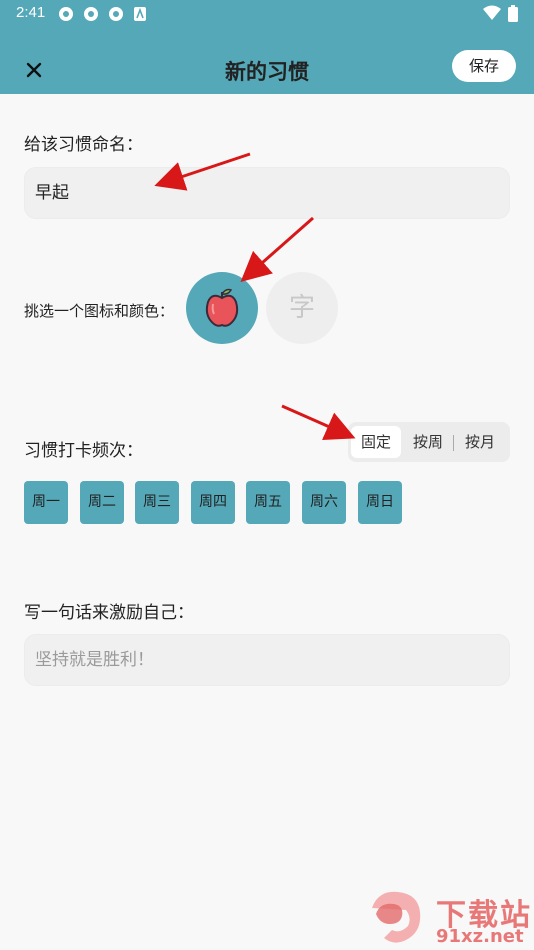 The image size is (534, 950). I want to click on frequency-label: 习惯打卡频次：, so click(83, 451).